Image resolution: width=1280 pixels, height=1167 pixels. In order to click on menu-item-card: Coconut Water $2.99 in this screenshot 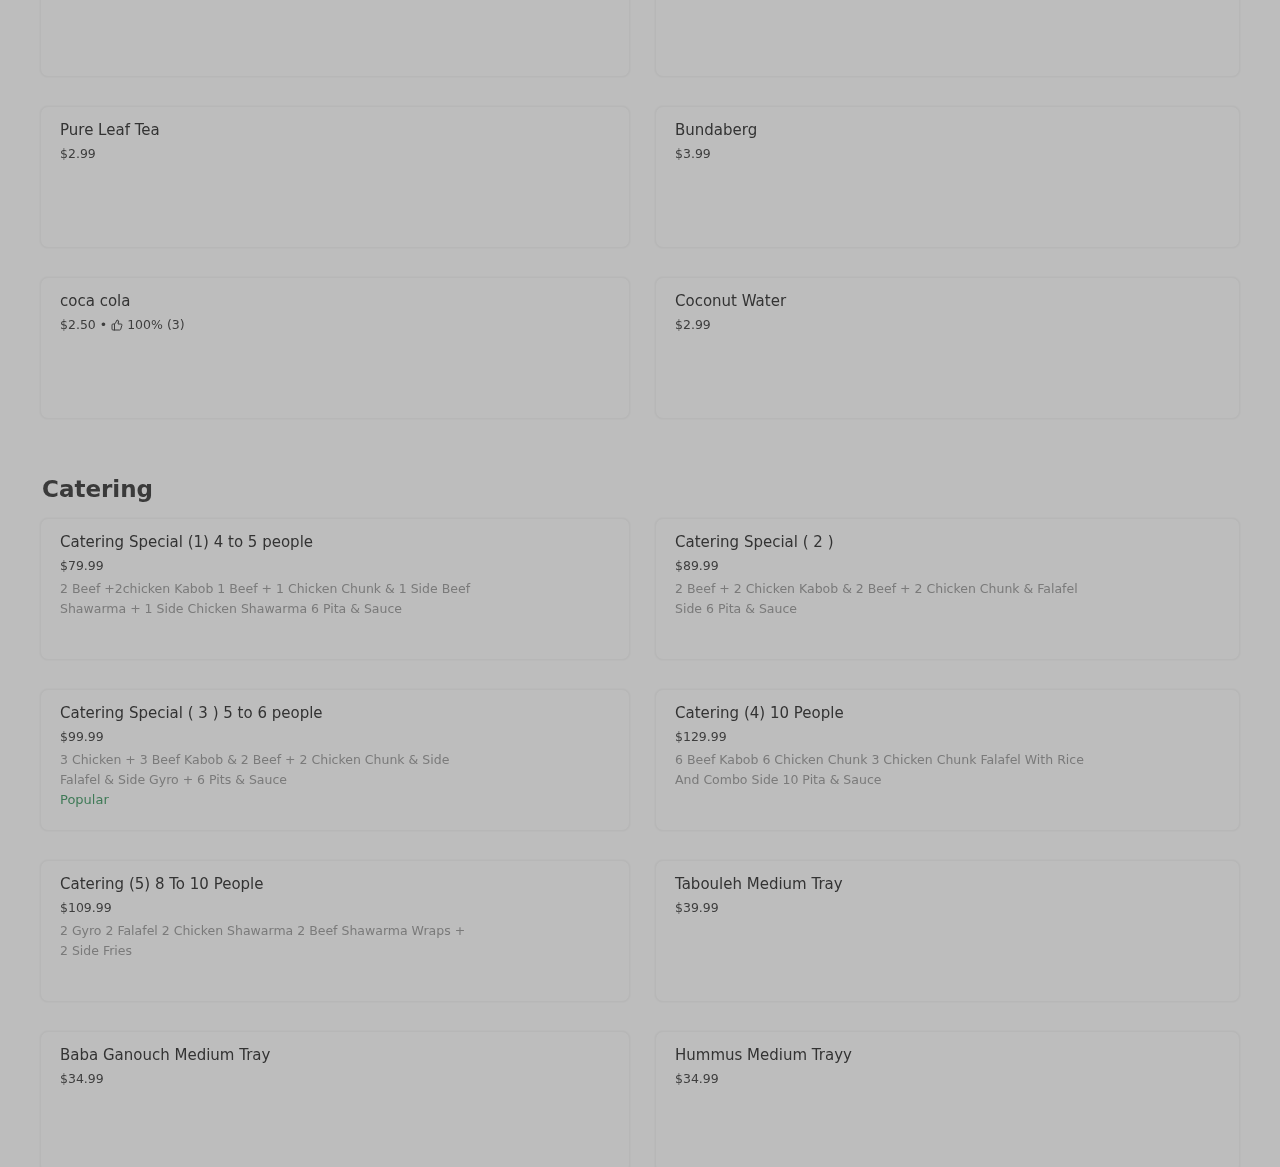, I will do `click(947, 348)`.